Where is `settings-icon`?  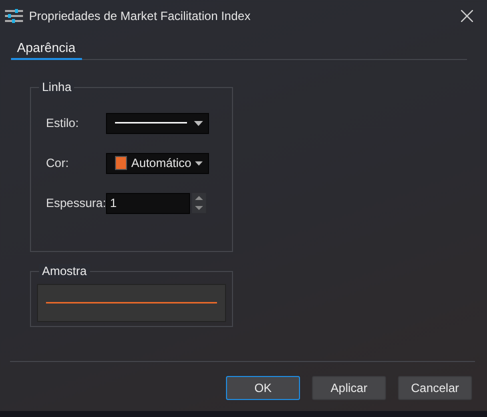 settings-icon is located at coordinates (14, 16).